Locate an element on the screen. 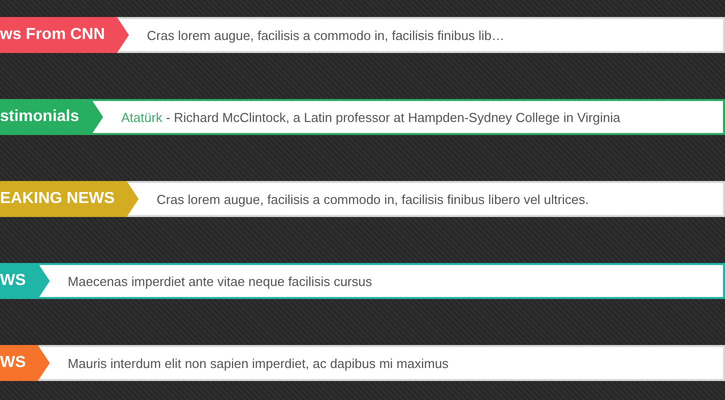  ticker-text: Maecenas imperdiet ante vitae neque facilisis cursus is located at coordinates (220, 281).